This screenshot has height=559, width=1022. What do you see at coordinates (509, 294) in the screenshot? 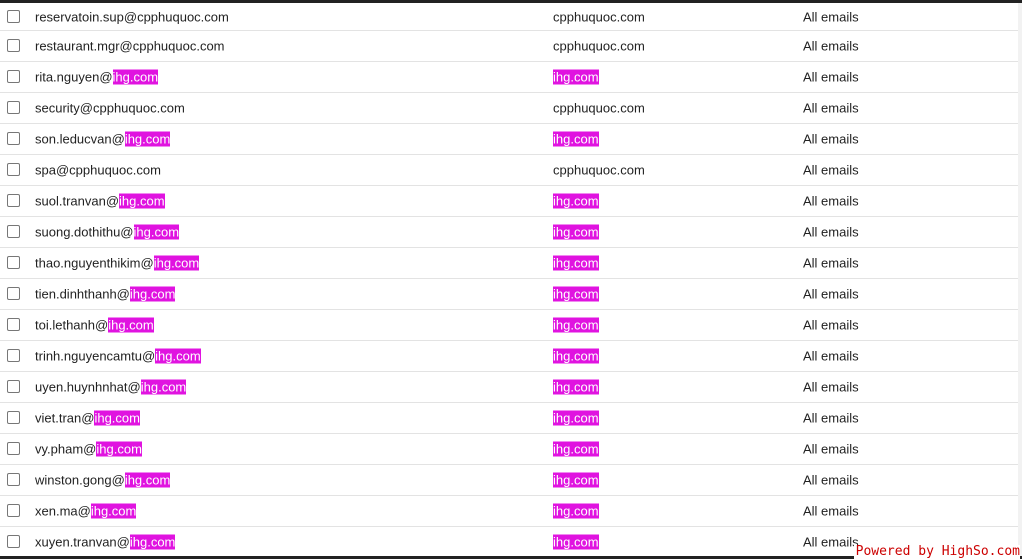
I see `table-row: tien.dinhthanh@ihg.com ihg.com All emails` at bounding box center [509, 294].